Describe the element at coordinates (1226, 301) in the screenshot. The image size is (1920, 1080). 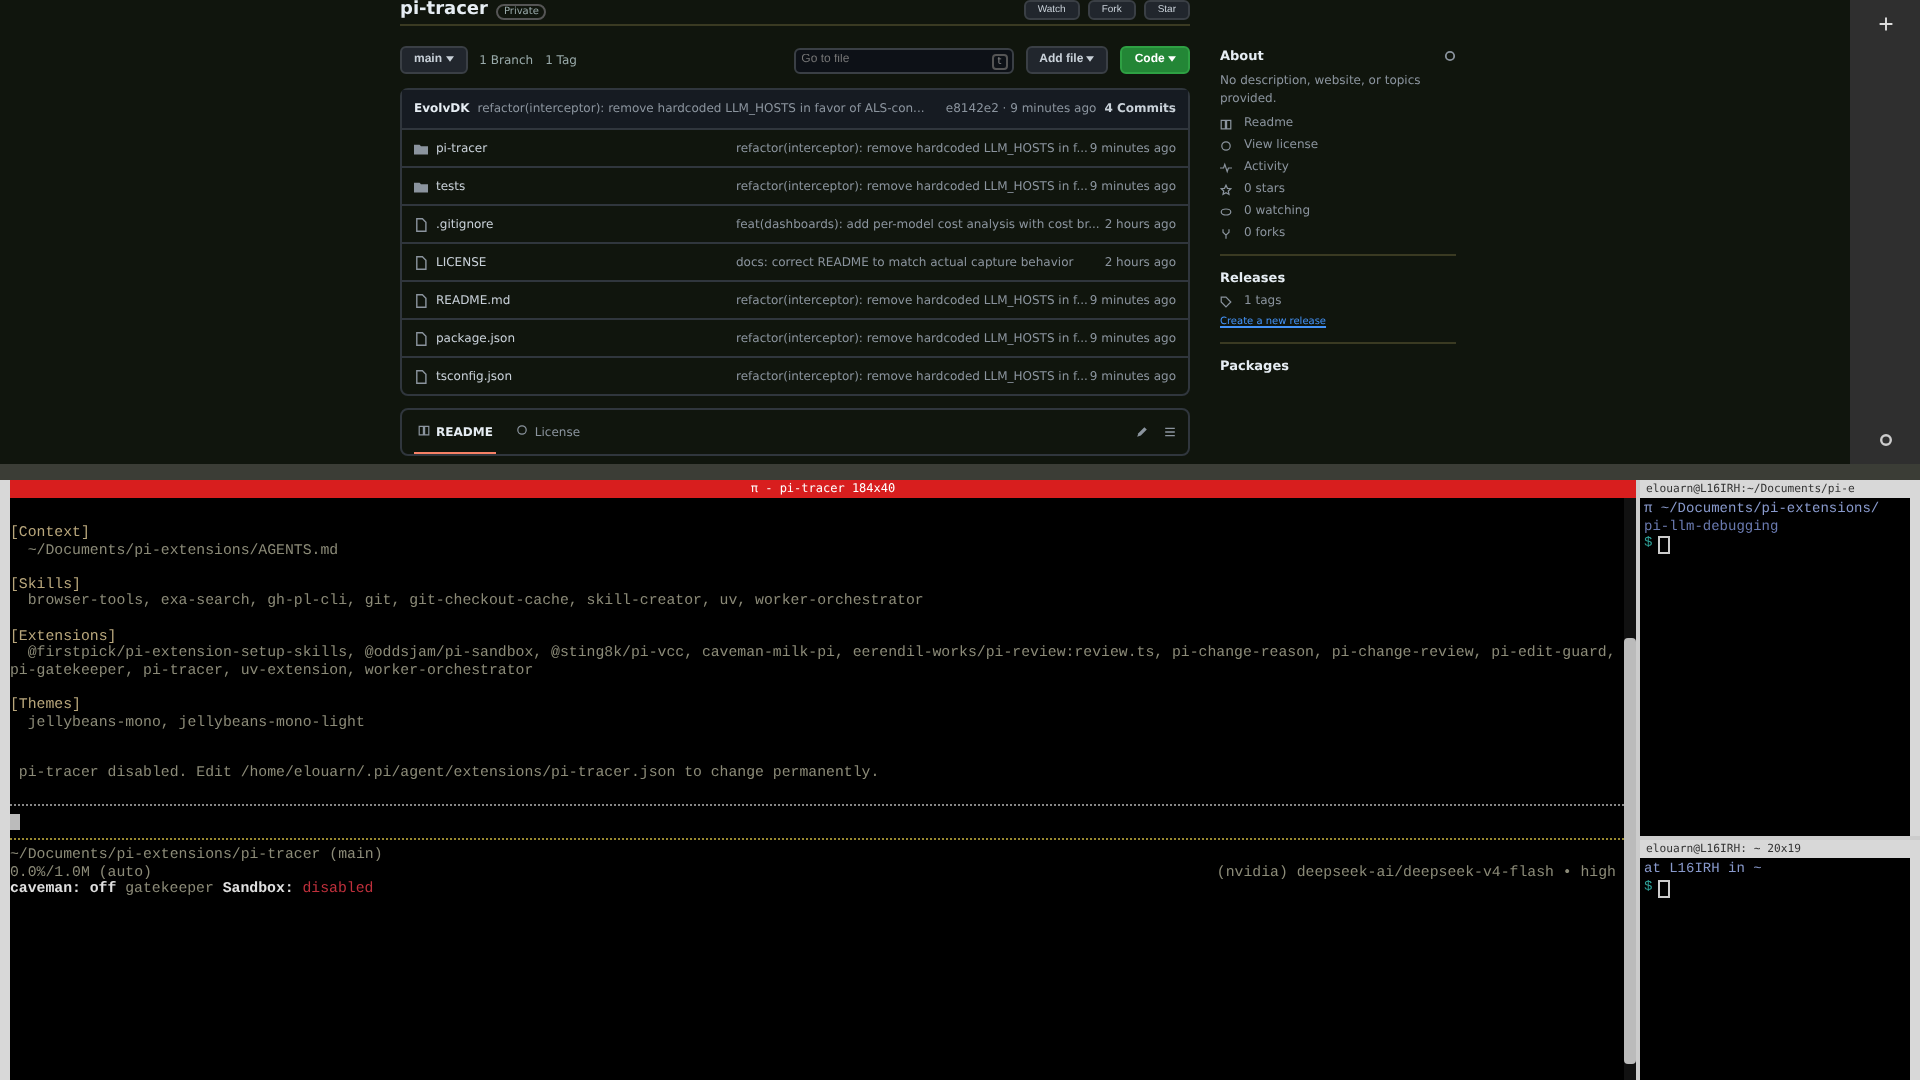
I see `tag-icon` at that location.